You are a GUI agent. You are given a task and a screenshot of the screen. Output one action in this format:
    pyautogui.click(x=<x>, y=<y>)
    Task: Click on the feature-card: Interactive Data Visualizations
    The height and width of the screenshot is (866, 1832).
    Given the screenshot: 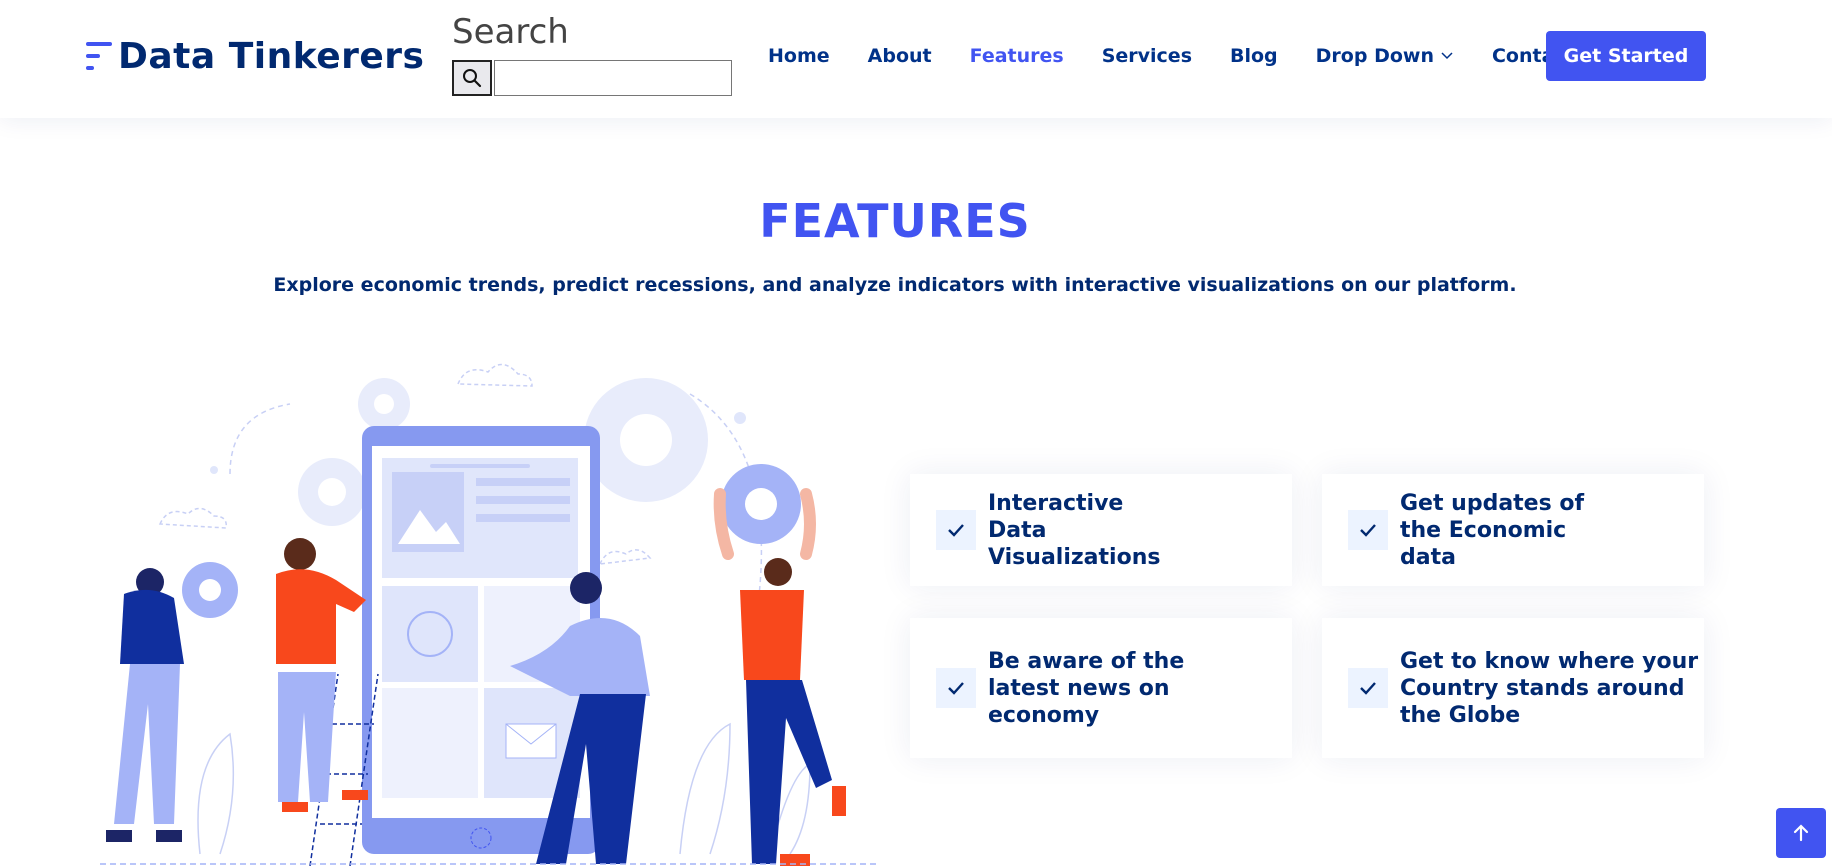 What is the action you would take?
    pyautogui.click(x=1101, y=530)
    